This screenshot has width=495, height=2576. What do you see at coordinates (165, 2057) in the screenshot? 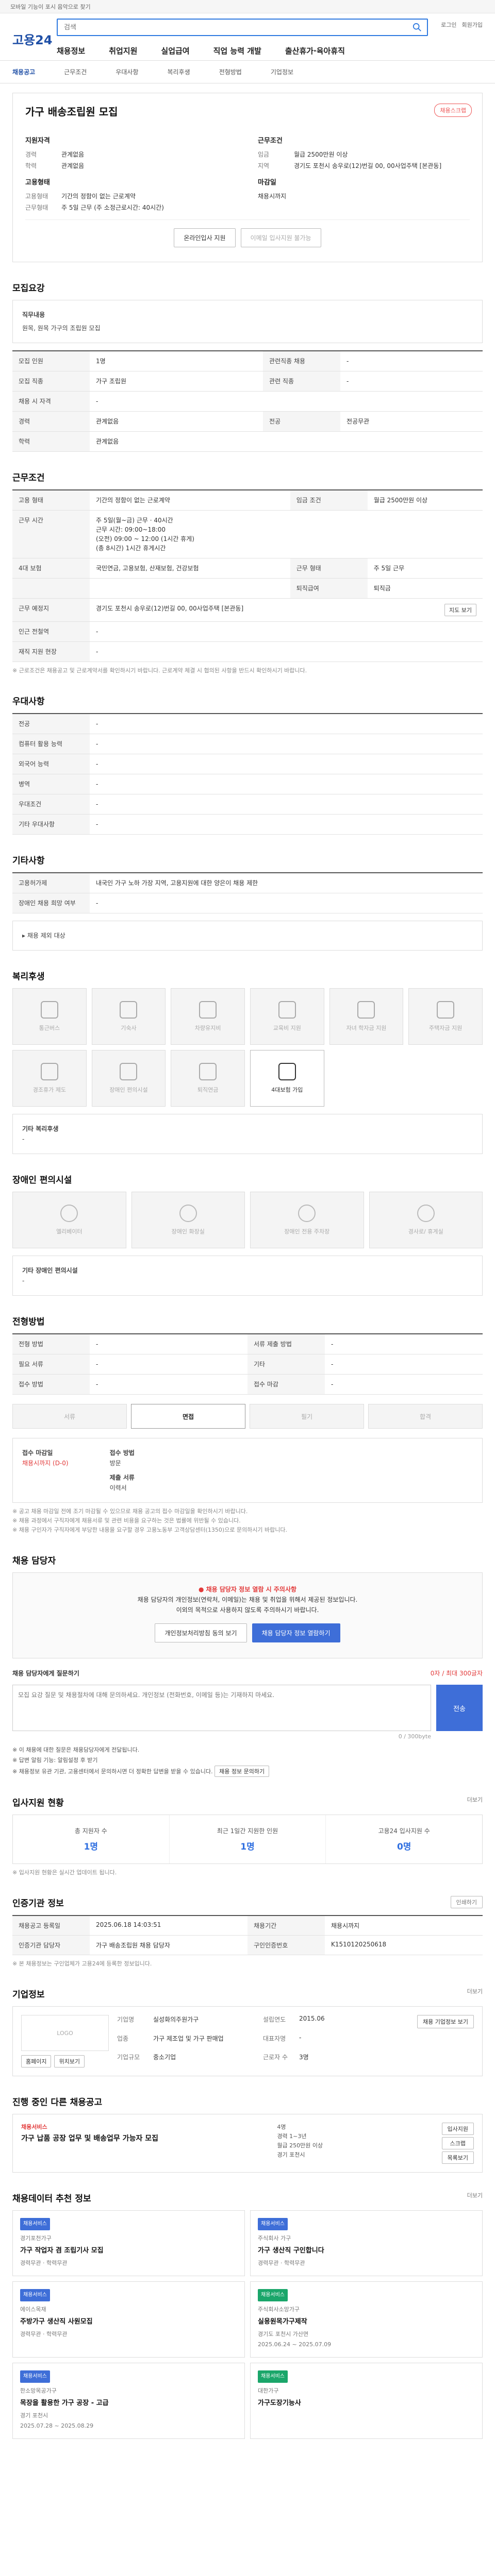
I see `info-value: 중소기업` at bounding box center [165, 2057].